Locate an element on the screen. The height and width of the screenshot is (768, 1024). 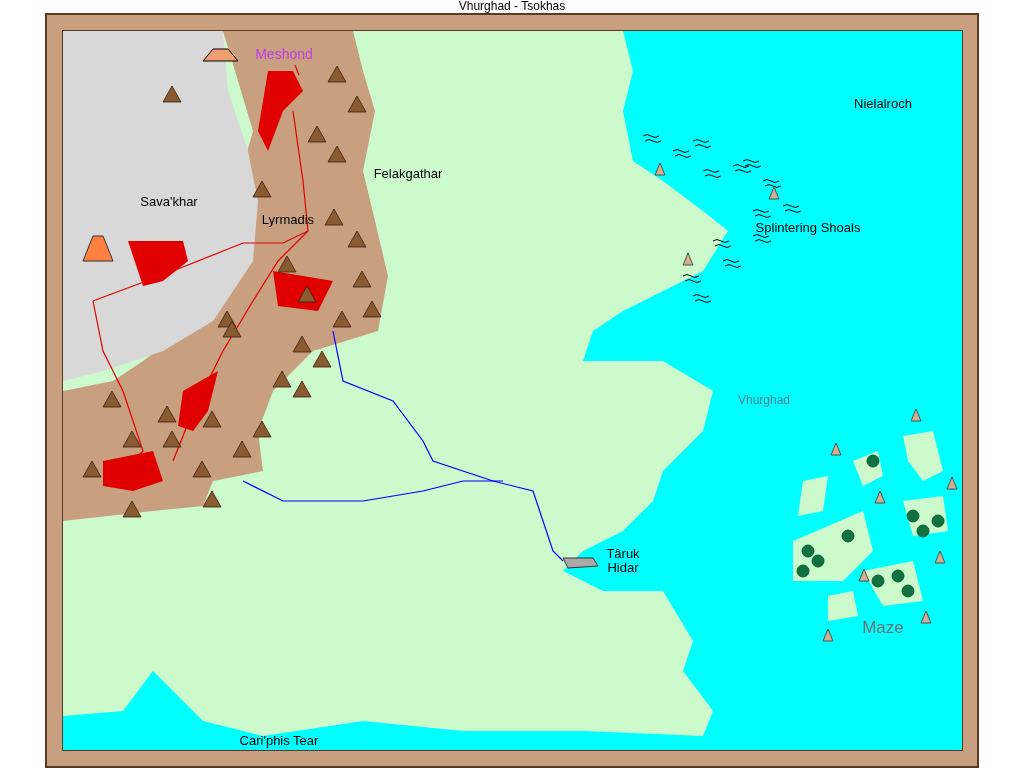
lava-stream is located at coordinates (297, 70).